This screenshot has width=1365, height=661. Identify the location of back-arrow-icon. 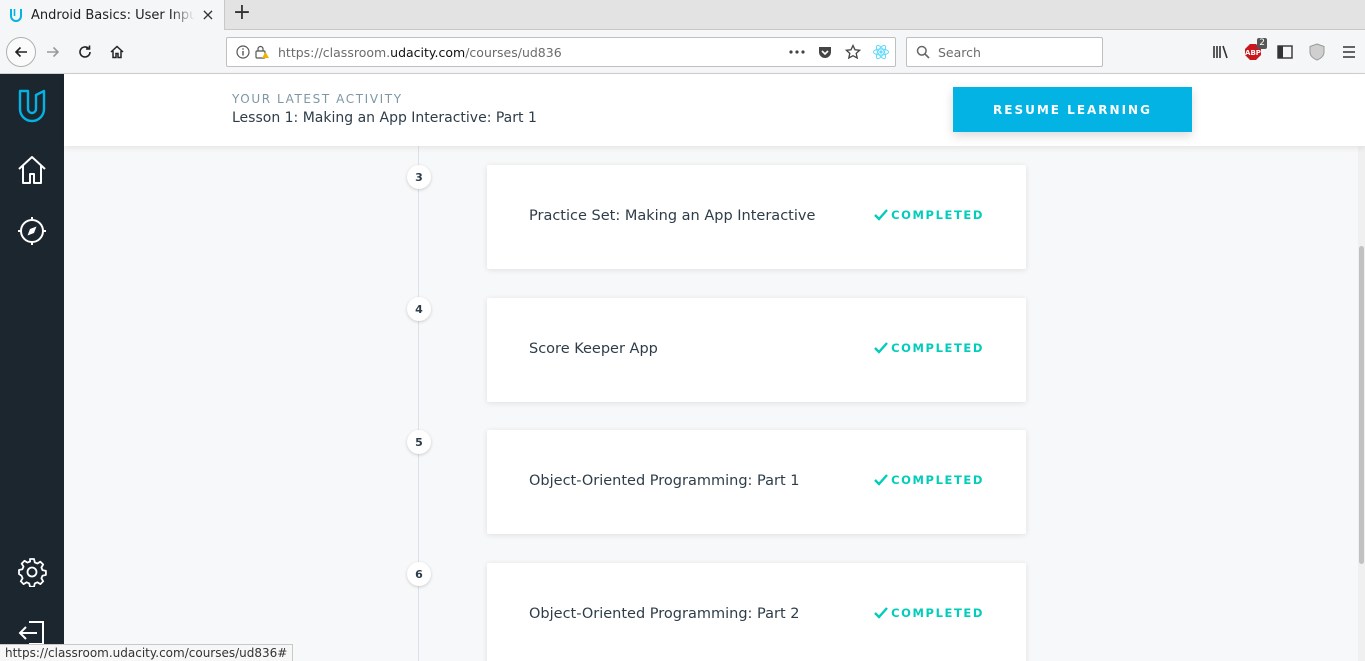
(20, 52).